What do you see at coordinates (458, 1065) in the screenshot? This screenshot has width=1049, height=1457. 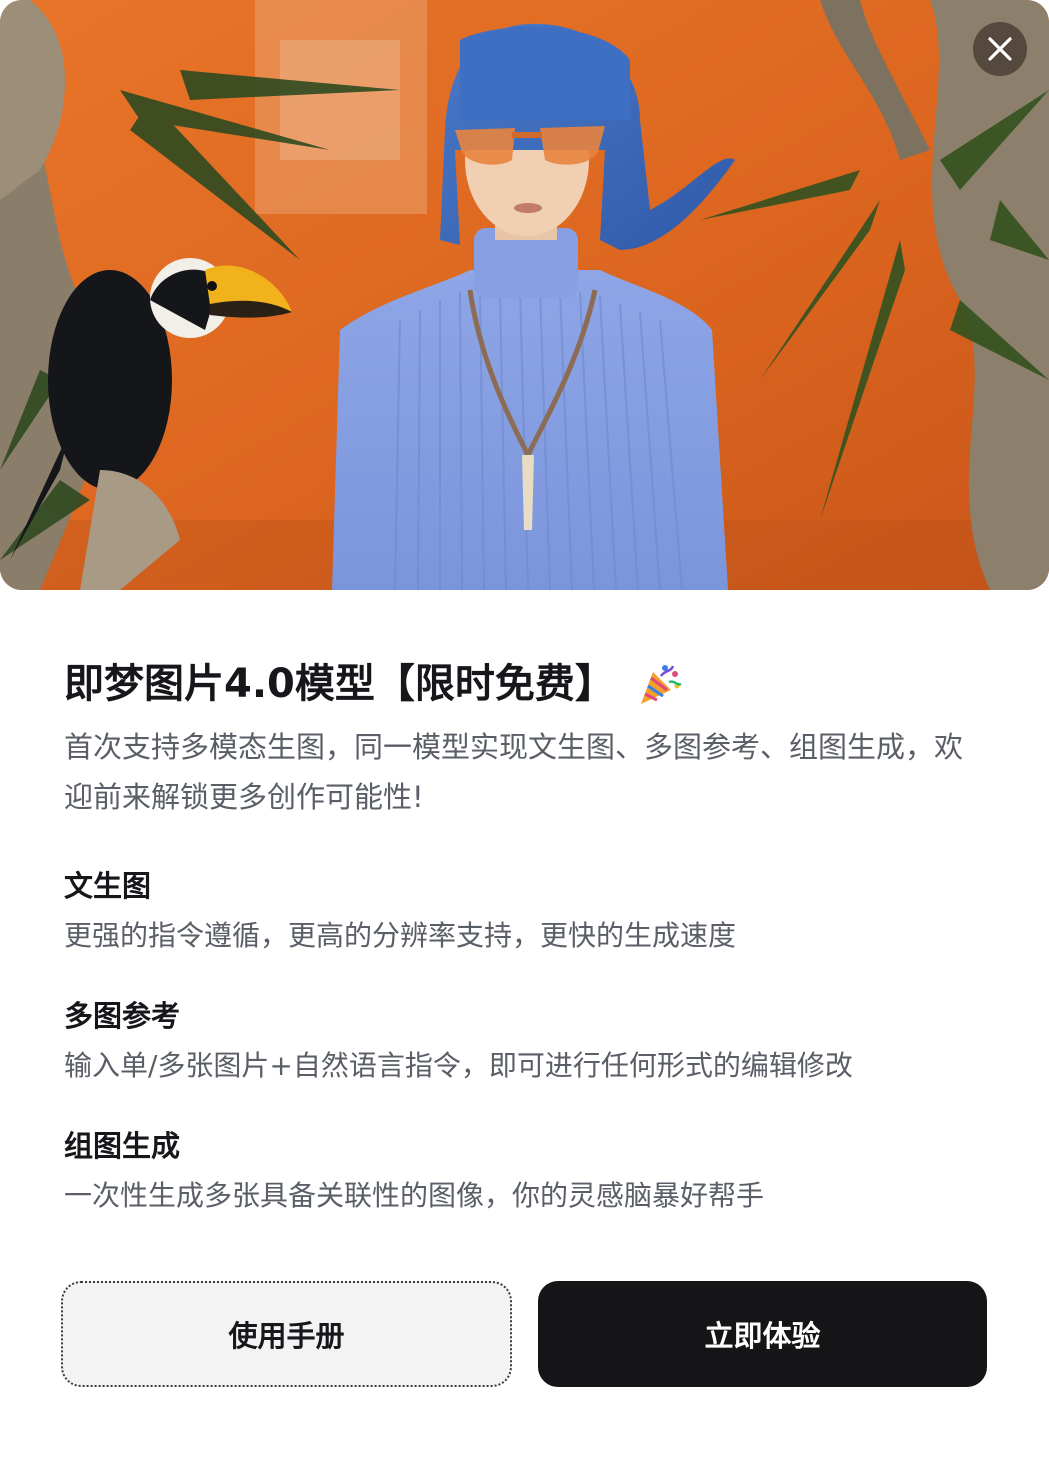 I see `feature-description: 输入单/多张图片+自然语言指令，即可进行任何形式的编辑修改` at bounding box center [458, 1065].